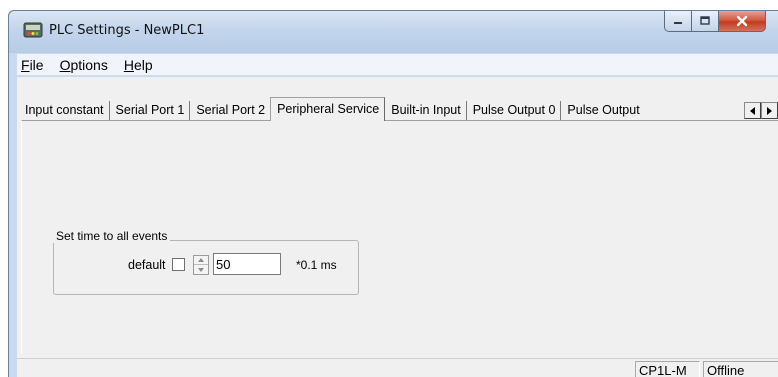 The image size is (778, 377). I want to click on minimize-button, so click(678, 21).